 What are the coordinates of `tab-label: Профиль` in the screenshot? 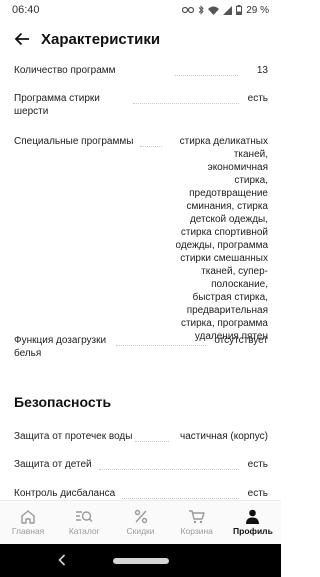 It's located at (253, 531).